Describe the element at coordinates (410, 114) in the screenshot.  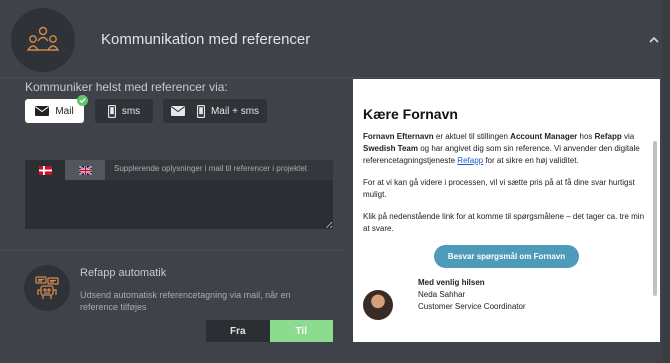
I see `email-greeting: Kære Fornavn` at that location.